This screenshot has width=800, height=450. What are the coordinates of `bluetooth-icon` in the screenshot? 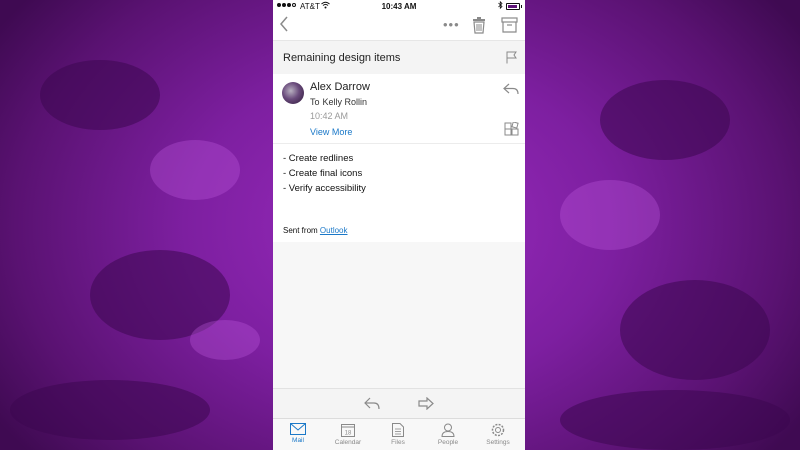 It's located at (500, 5).